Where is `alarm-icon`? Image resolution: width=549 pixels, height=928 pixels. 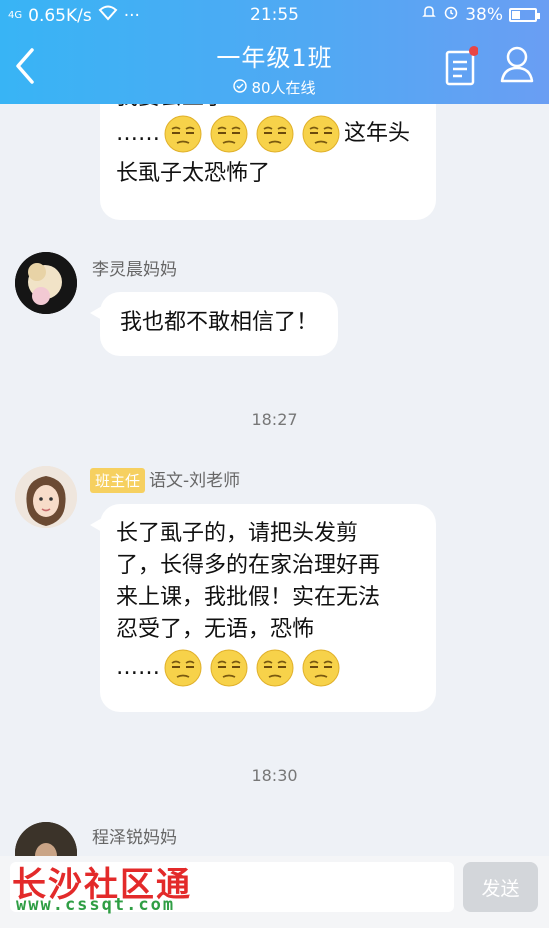
alarm-icon is located at coordinates (451, 14).